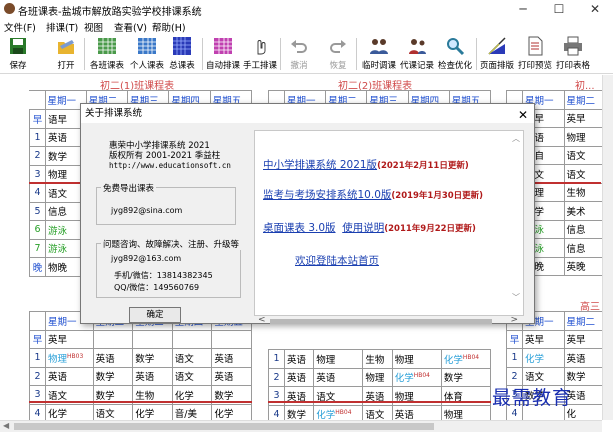 The height and width of the screenshot is (432, 613). Describe the element at coordinates (417, 54) in the screenshot. I see `substitute-record-button: 代课记录` at that location.